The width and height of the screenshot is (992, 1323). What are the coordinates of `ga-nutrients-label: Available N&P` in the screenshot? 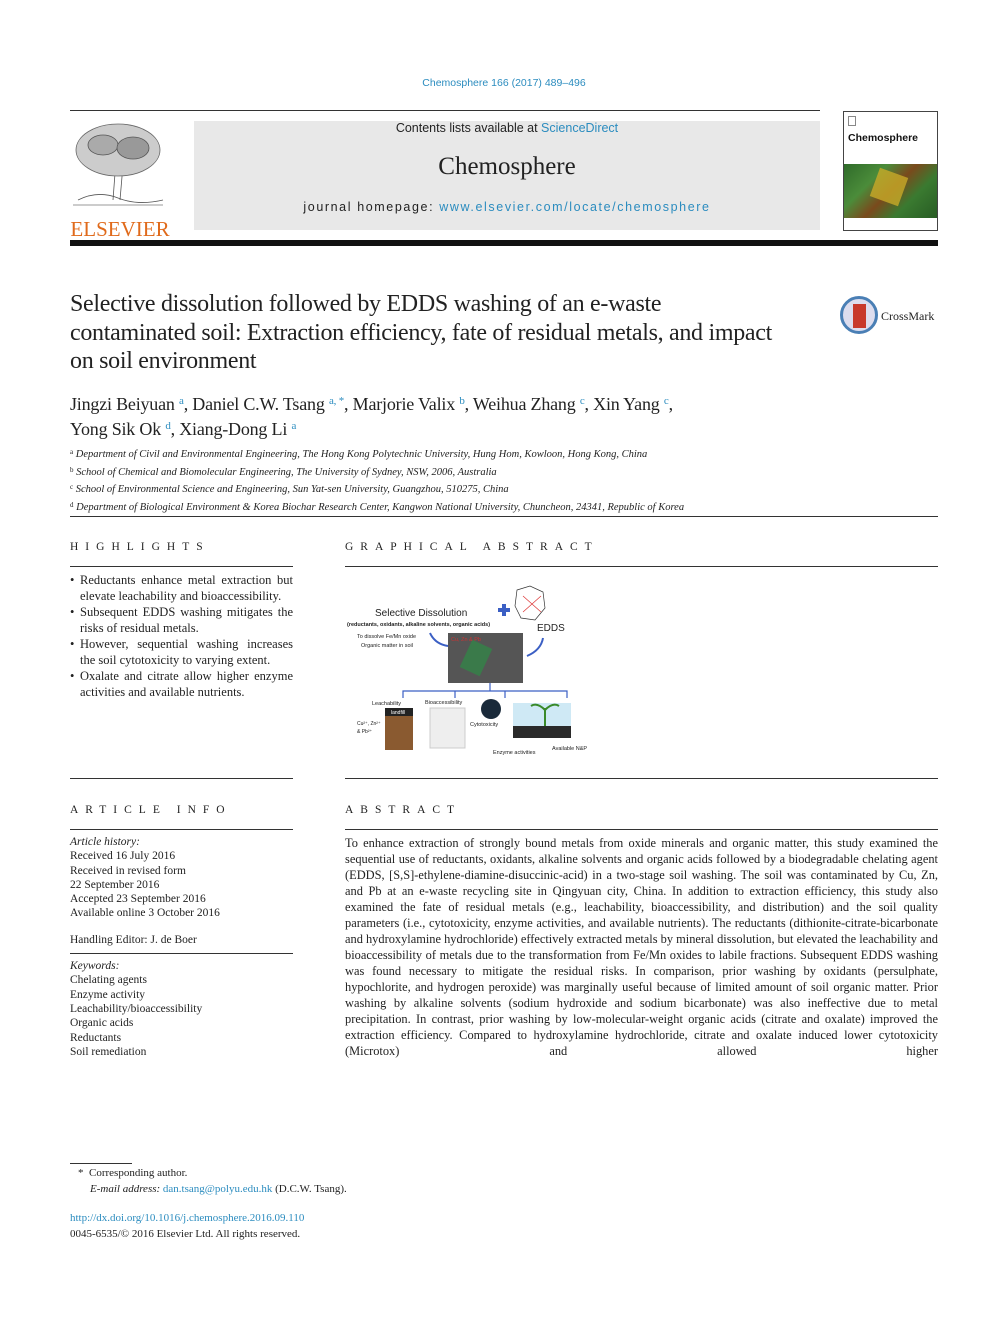 It's located at (569, 749).